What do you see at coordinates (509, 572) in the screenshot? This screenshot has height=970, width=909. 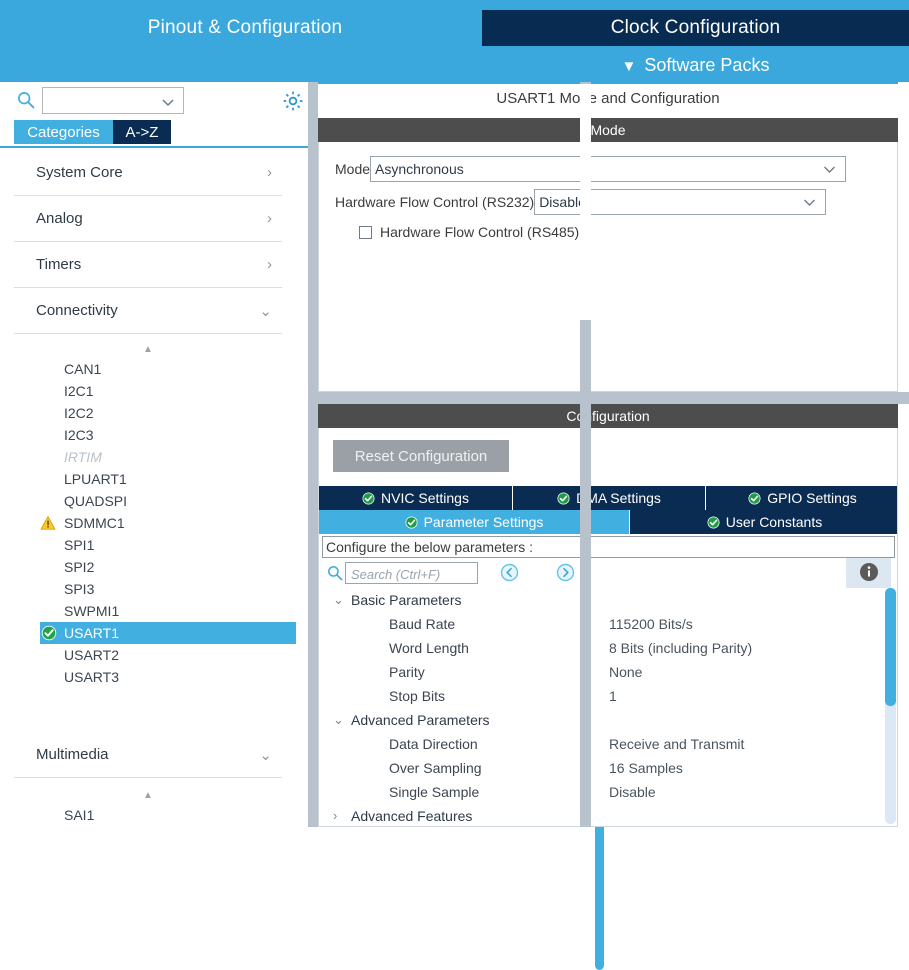 I see `circle-left-arrow-icon` at bounding box center [509, 572].